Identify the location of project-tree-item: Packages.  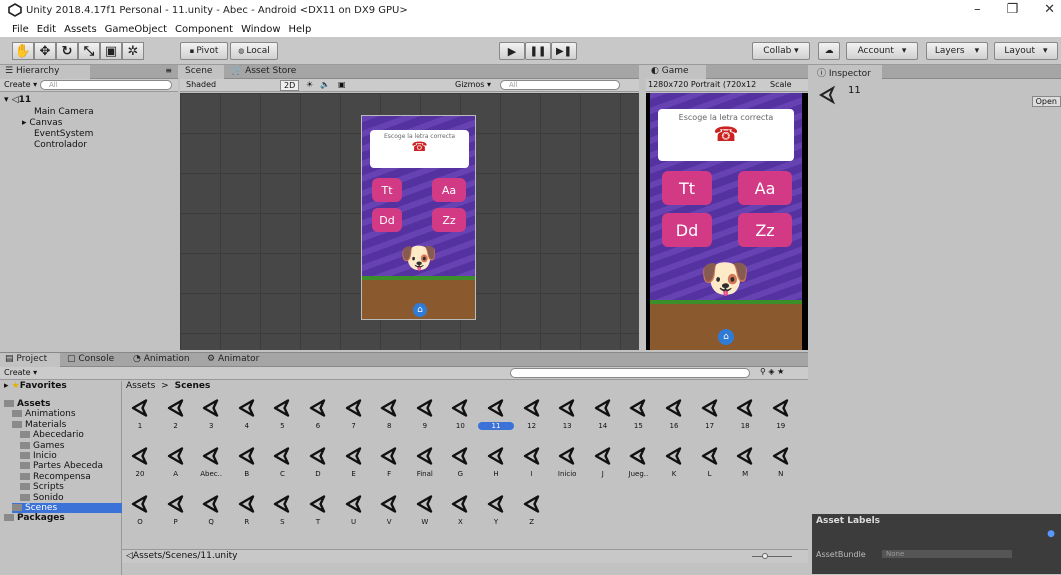
(34, 518).